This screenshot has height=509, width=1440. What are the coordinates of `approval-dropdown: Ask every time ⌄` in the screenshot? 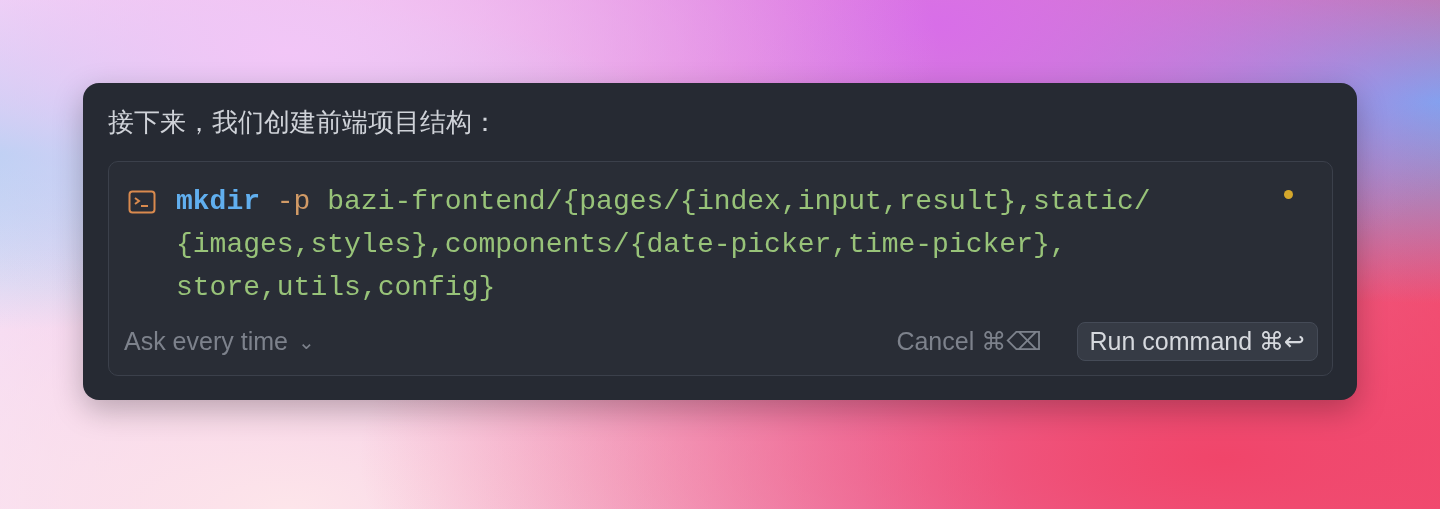 It's located at (219, 341).